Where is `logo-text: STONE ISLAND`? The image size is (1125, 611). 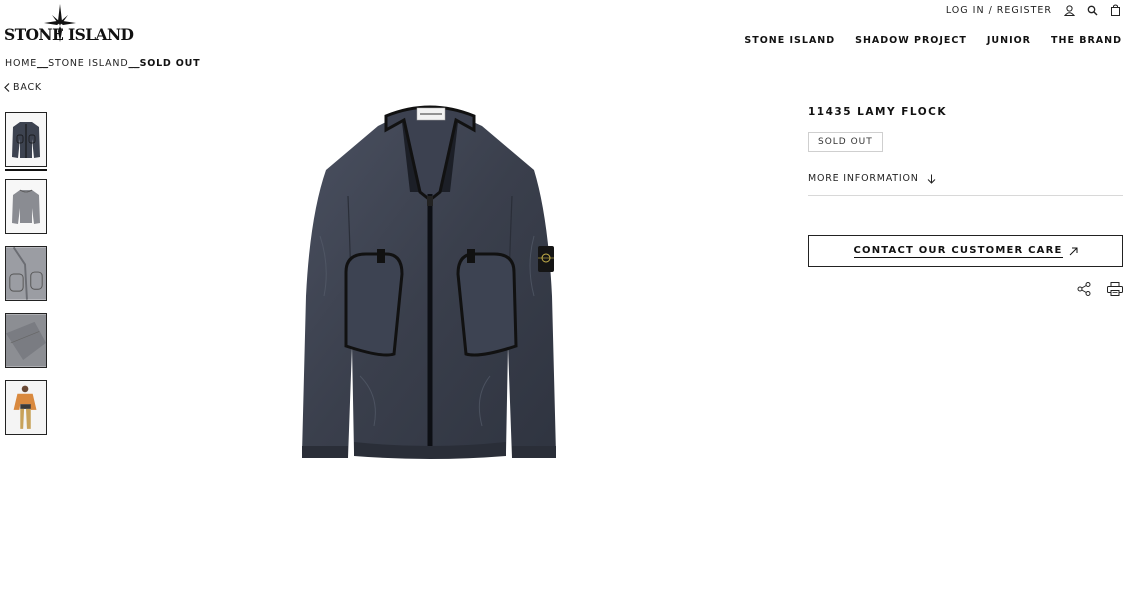
logo-text: STONE ISLAND is located at coordinates (69, 34).